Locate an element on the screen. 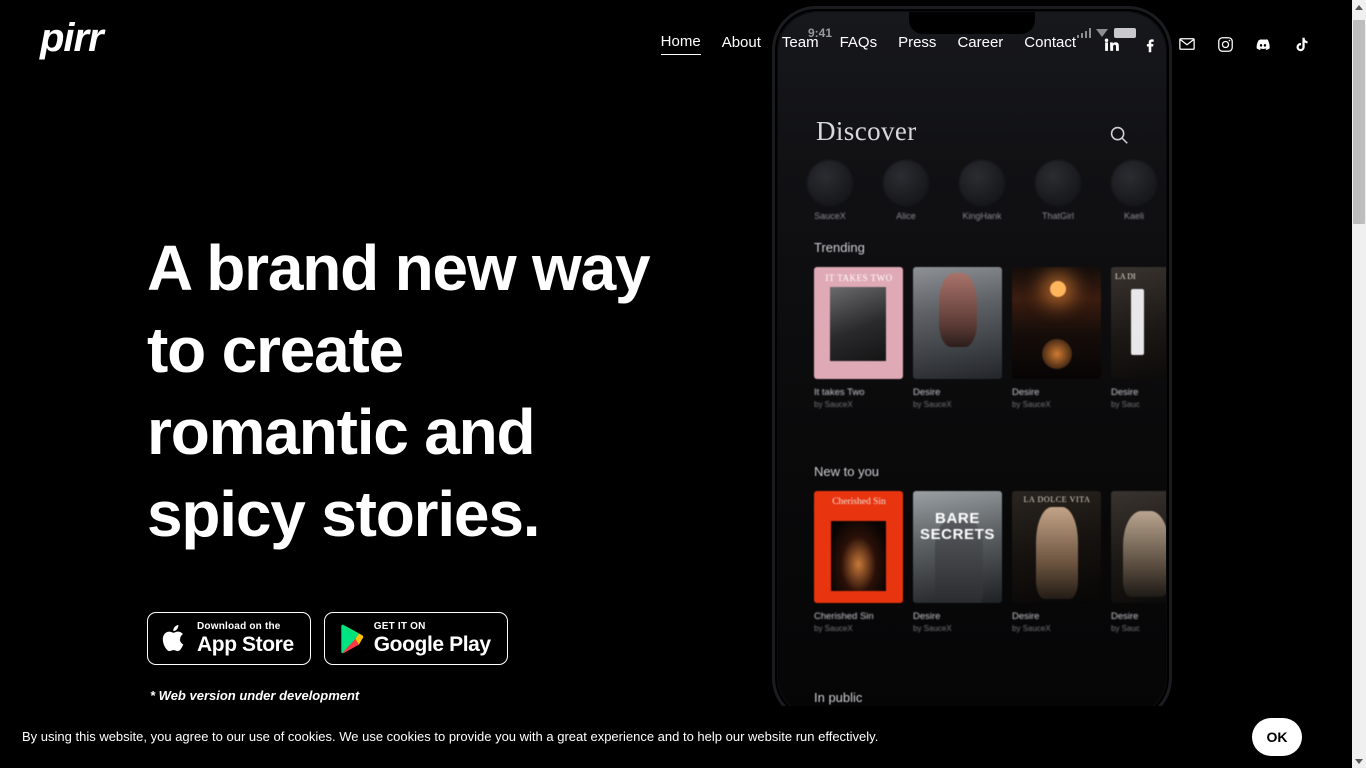 This screenshot has width=1366, height=768. avatar-label: SauceX is located at coordinates (830, 216).